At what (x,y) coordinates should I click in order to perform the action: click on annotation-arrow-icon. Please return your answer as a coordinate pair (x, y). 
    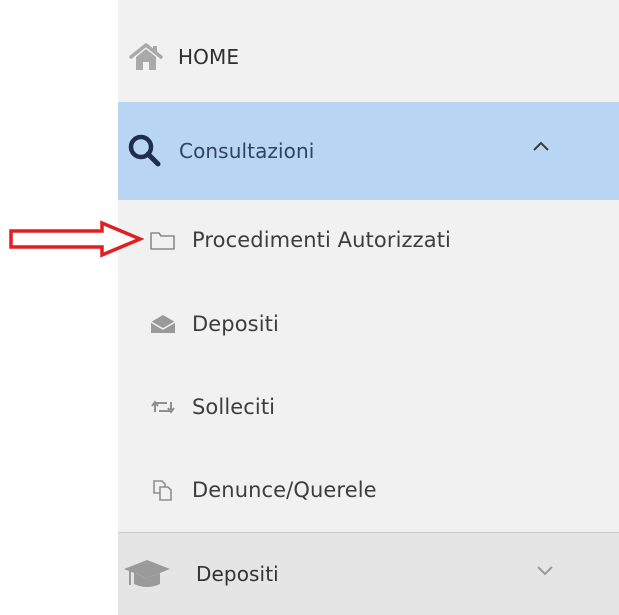
    Looking at the image, I should click on (76, 239).